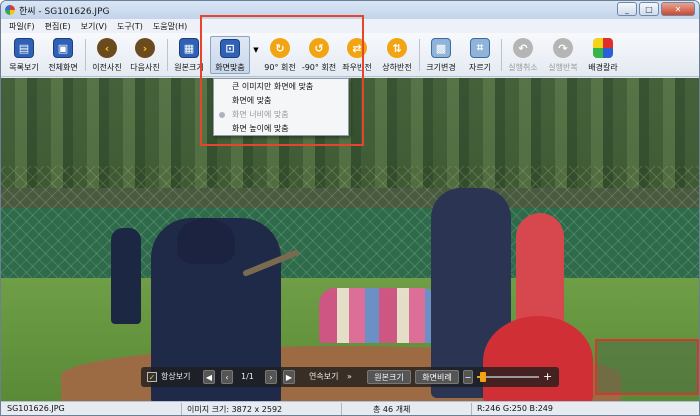  Describe the element at coordinates (206, 241) in the screenshot. I see `photo-batter-helmet` at that location.